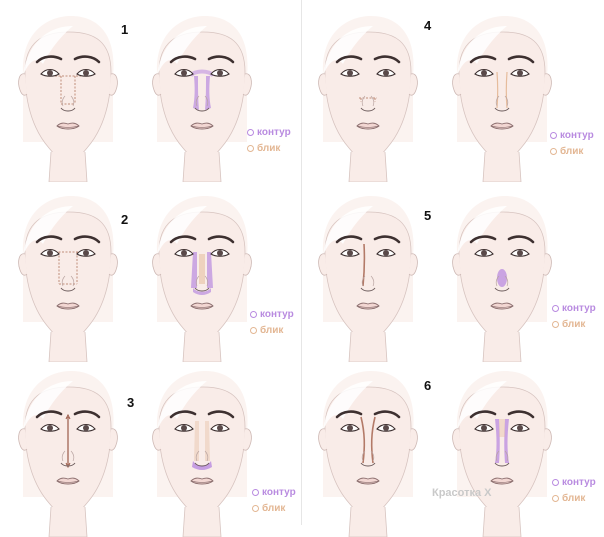 This screenshot has height=537, width=604. Describe the element at coordinates (428, 25) in the screenshot. I see `panel-number: 4` at that location.